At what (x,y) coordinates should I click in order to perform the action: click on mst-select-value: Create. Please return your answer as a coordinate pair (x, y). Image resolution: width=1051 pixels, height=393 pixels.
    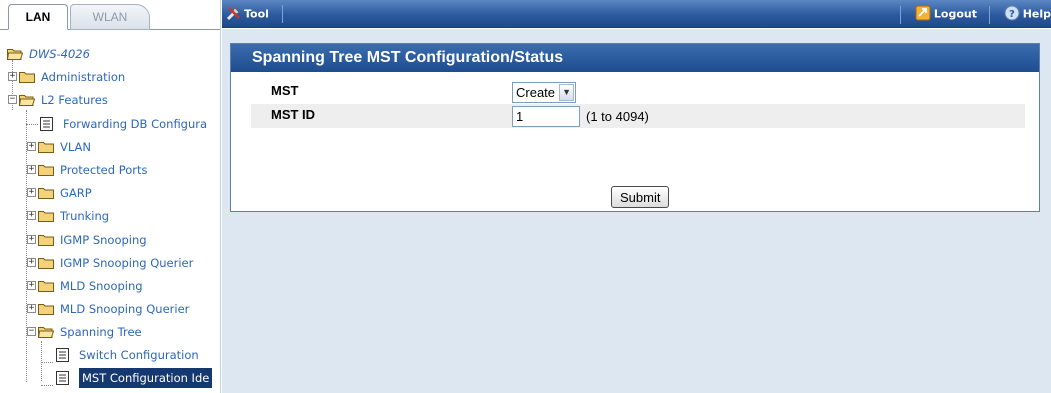
    Looking at the image, I should click on (536, 92).